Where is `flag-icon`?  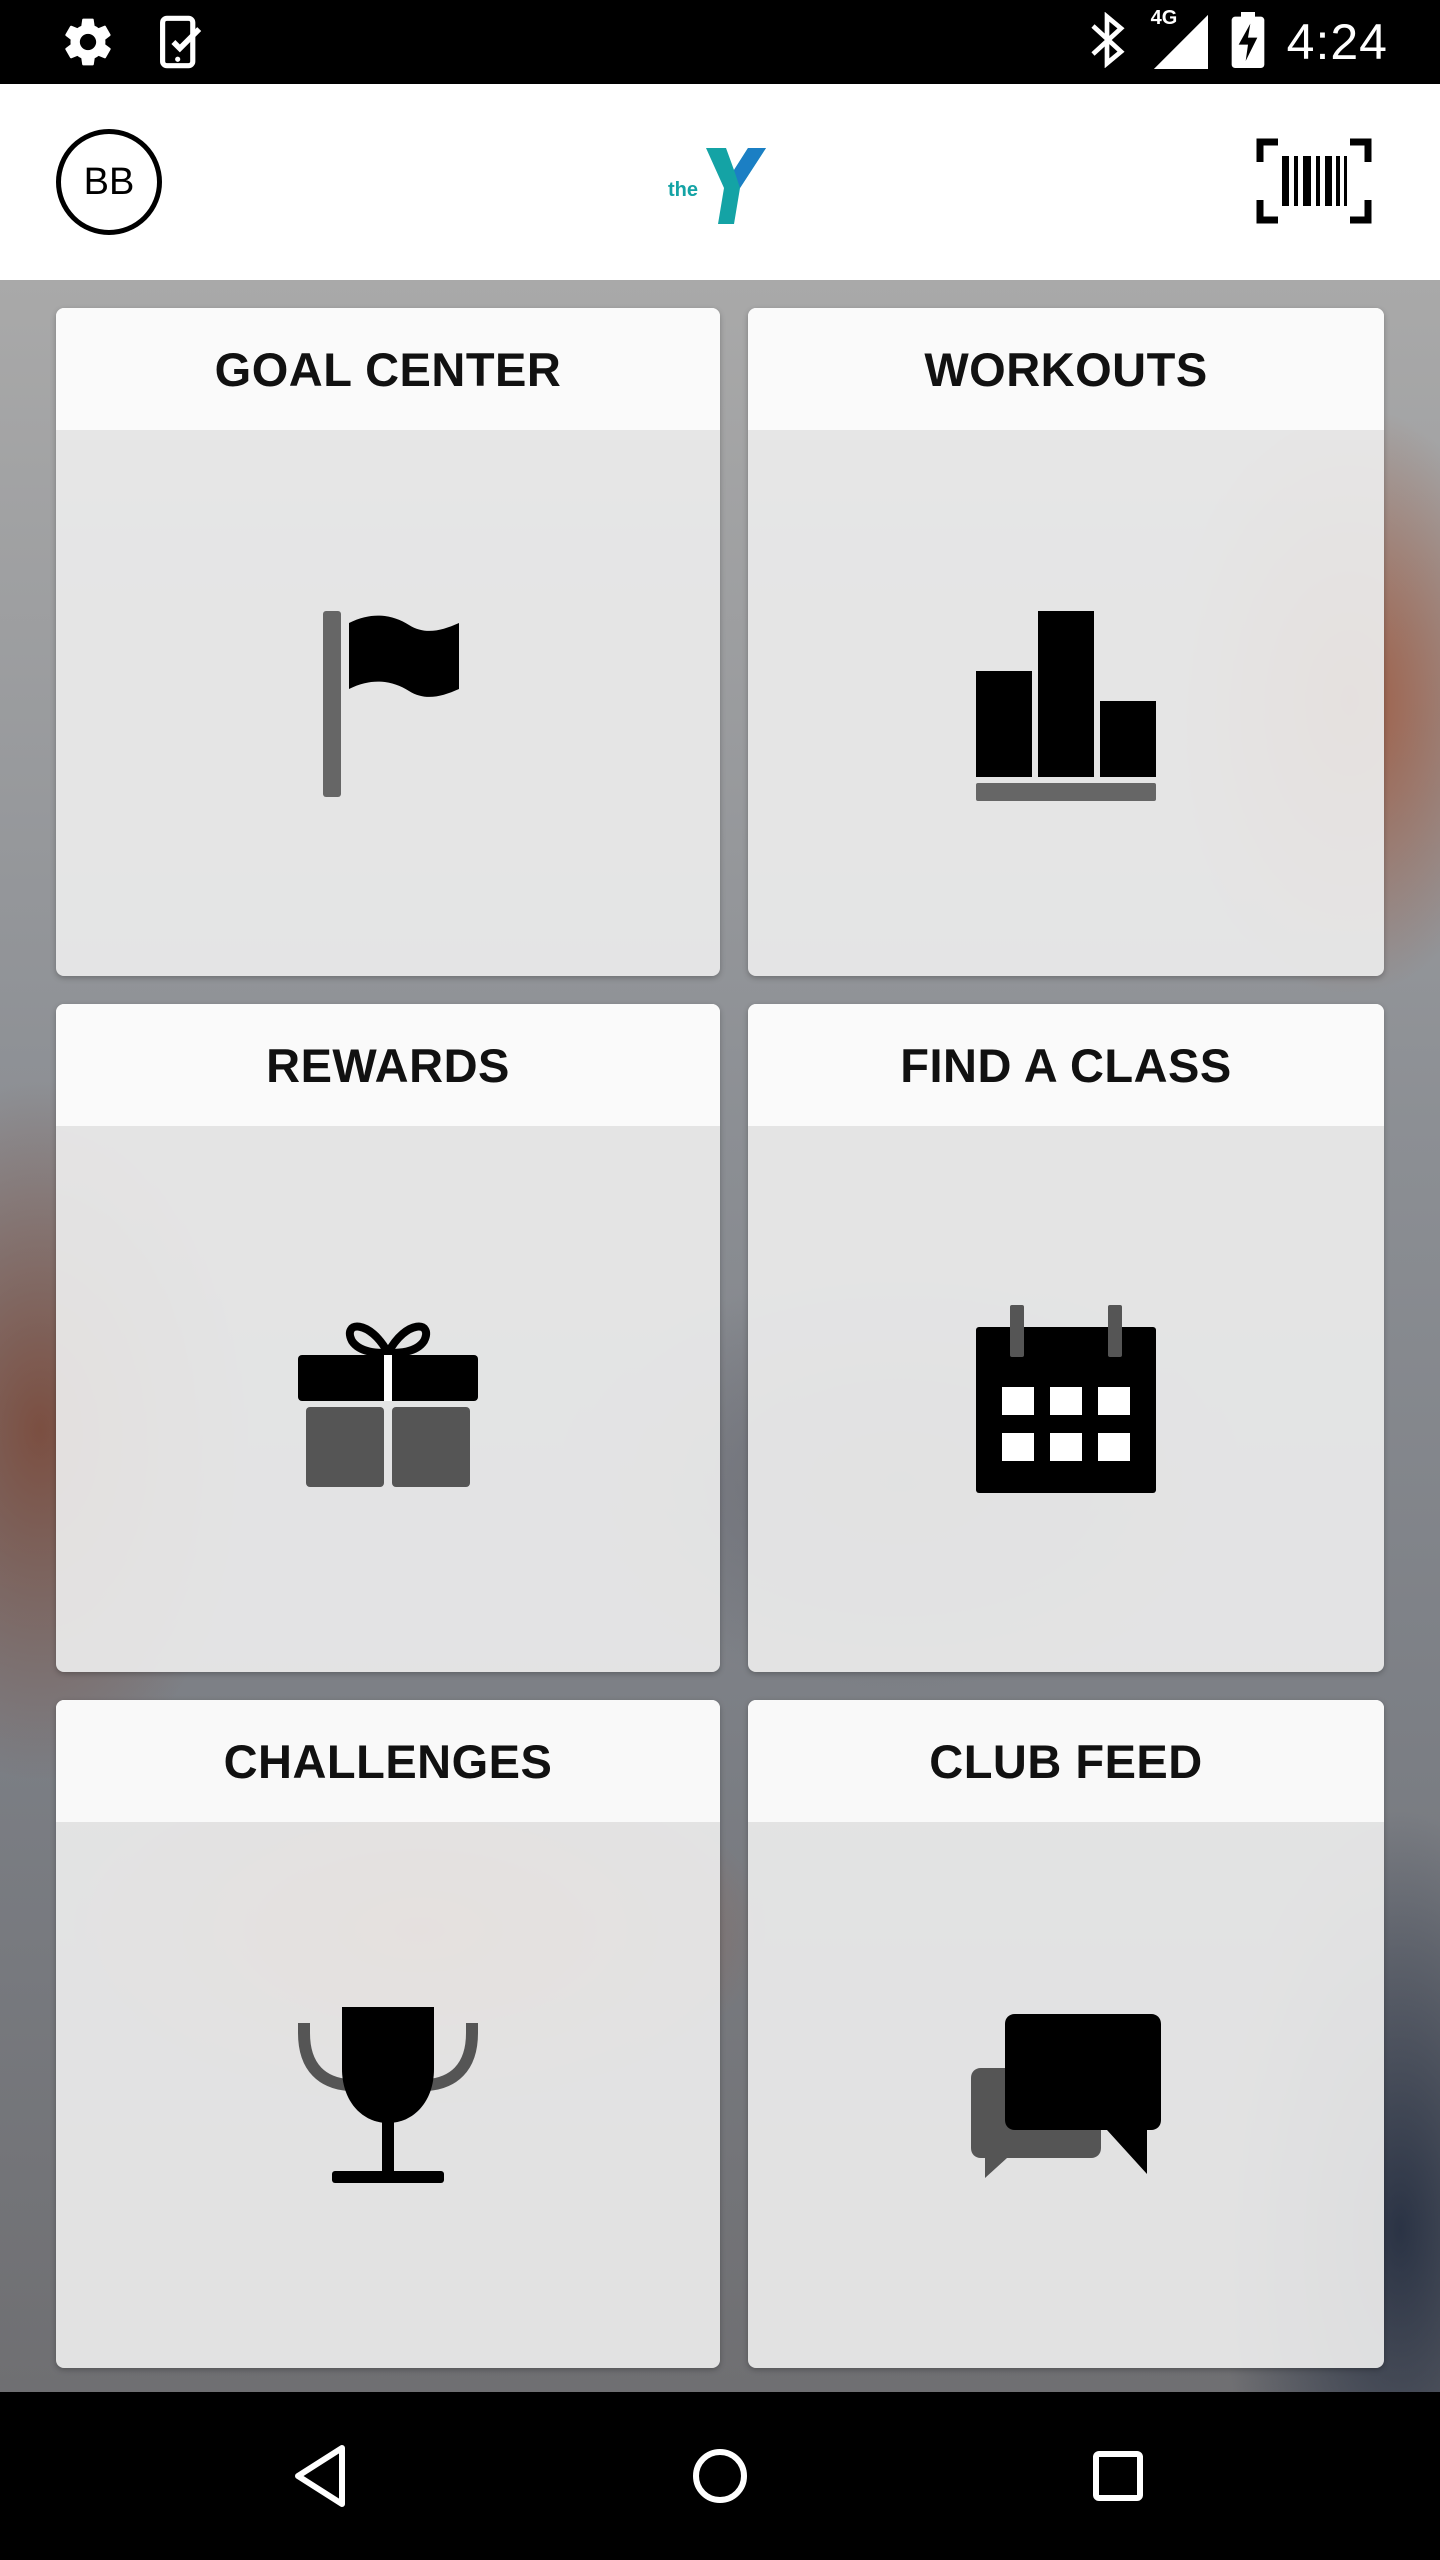
flag-icon is located at coordinates (391, 704).